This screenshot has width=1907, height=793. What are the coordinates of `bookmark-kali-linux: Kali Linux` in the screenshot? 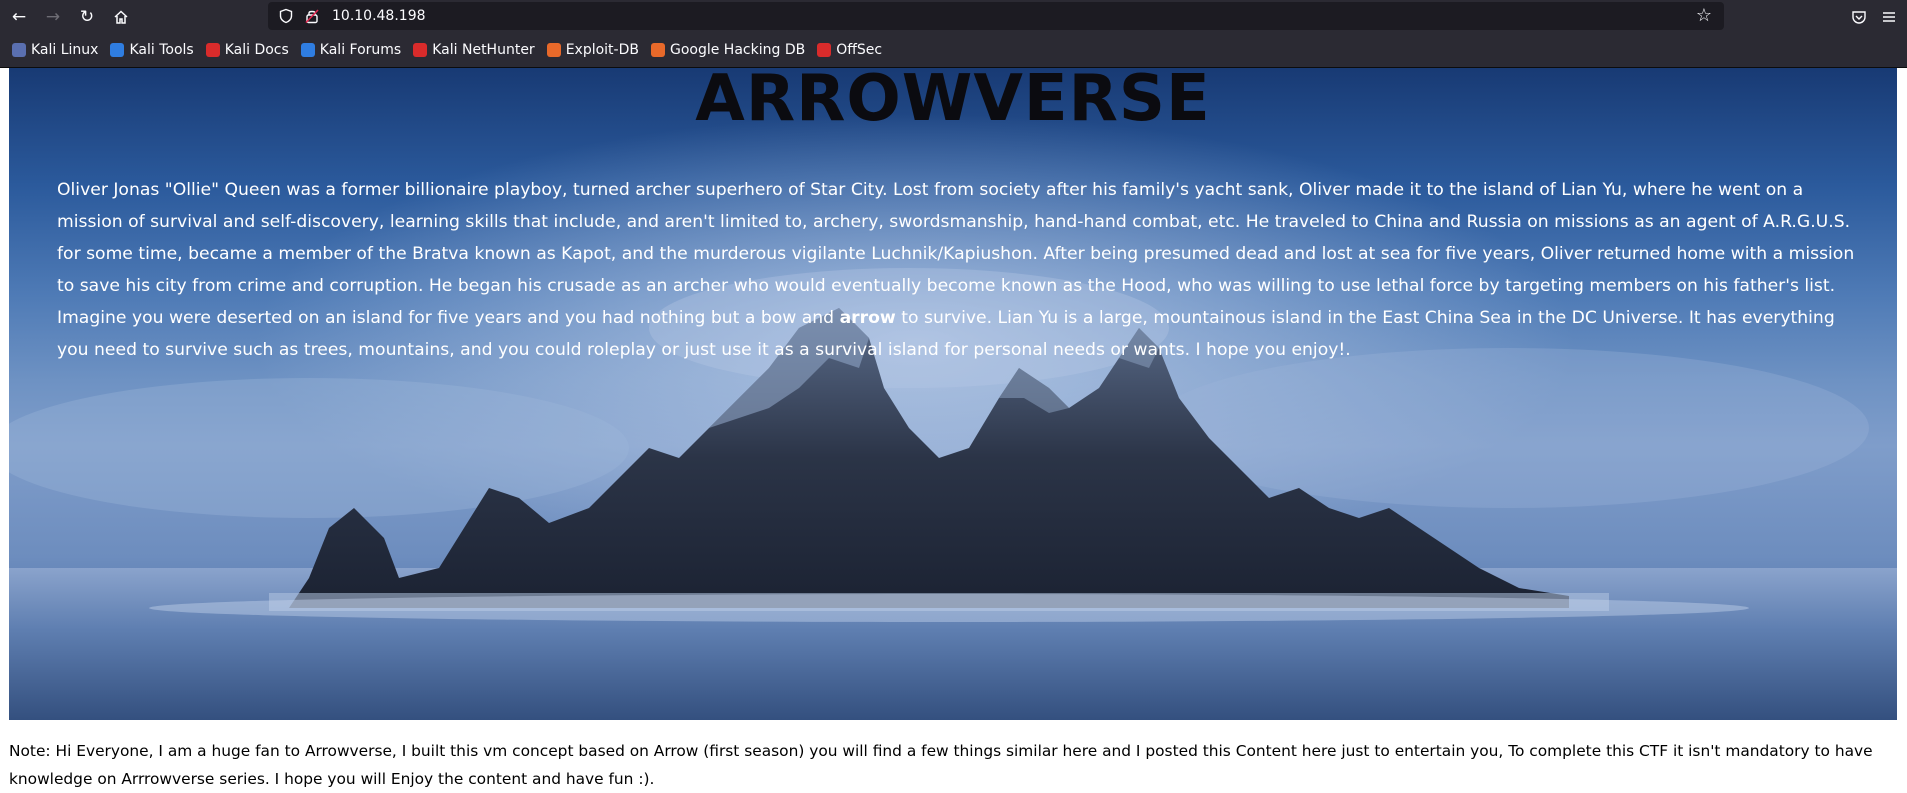 It's located at (55, 50).